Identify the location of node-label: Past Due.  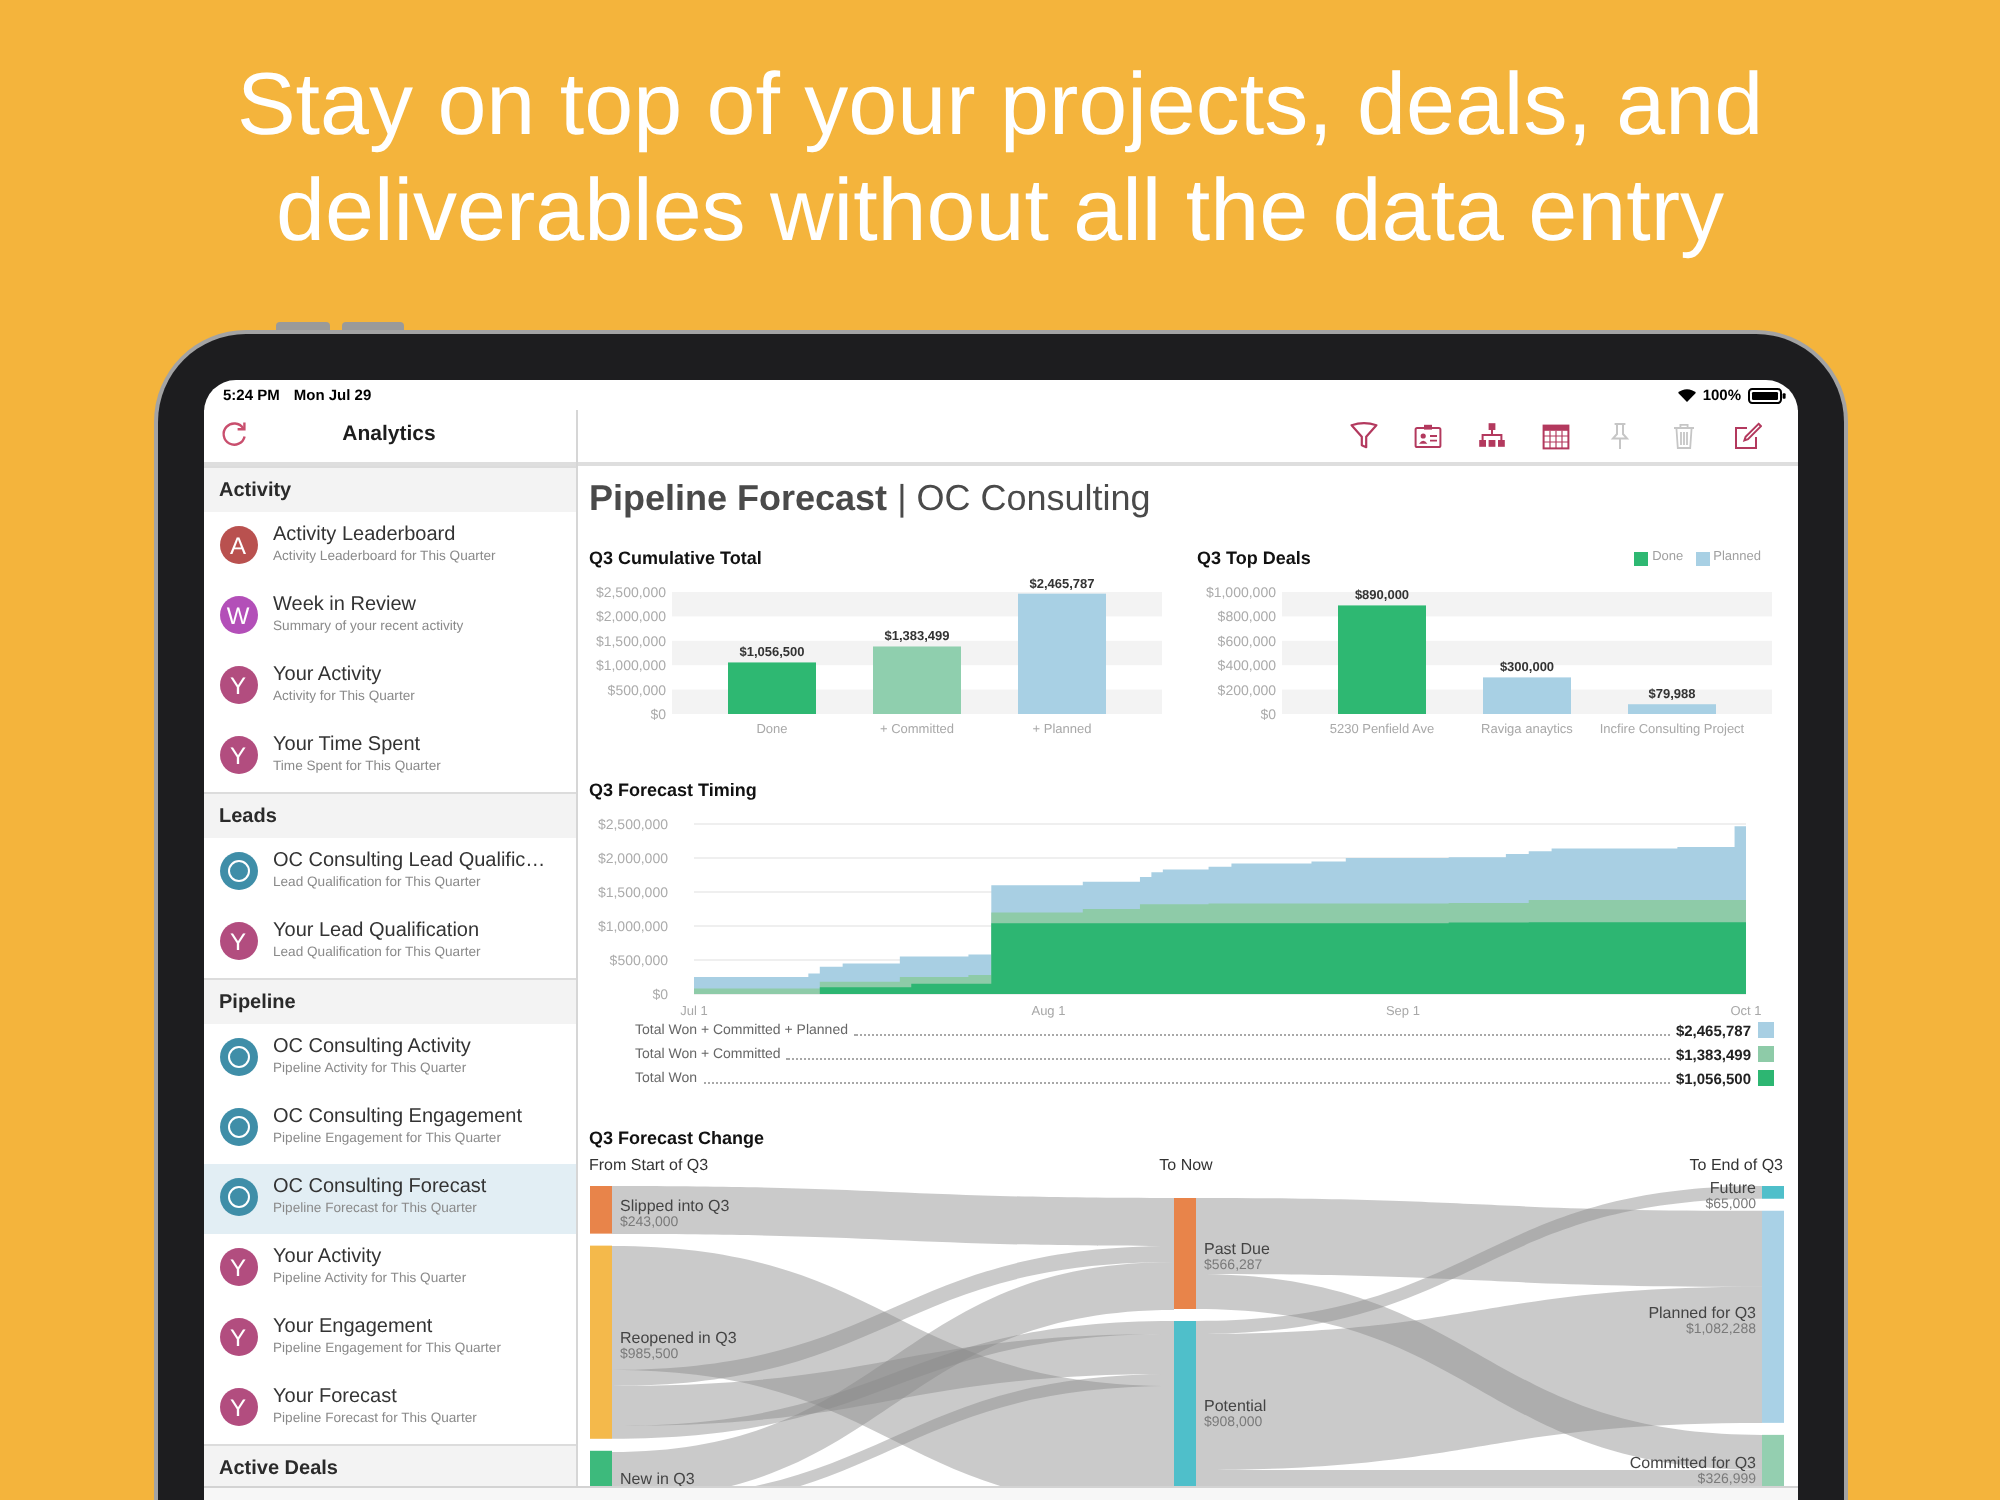
(1236, 1249).